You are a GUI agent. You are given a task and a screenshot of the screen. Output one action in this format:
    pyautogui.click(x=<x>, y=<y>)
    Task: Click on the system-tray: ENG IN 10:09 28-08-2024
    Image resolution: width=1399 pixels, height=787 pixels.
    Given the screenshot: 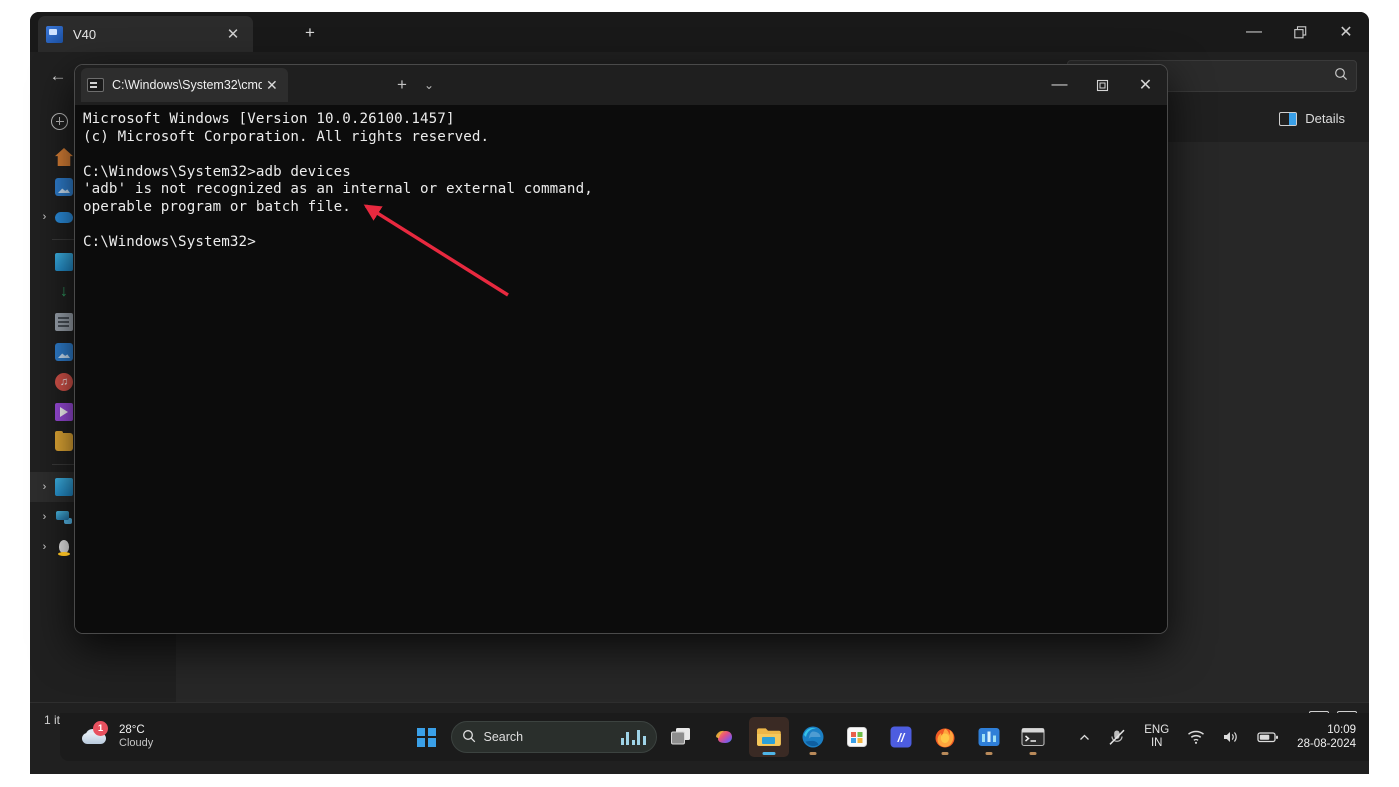 What is the action you would take?
    pyautogui.click(x=1220, y=737)
    